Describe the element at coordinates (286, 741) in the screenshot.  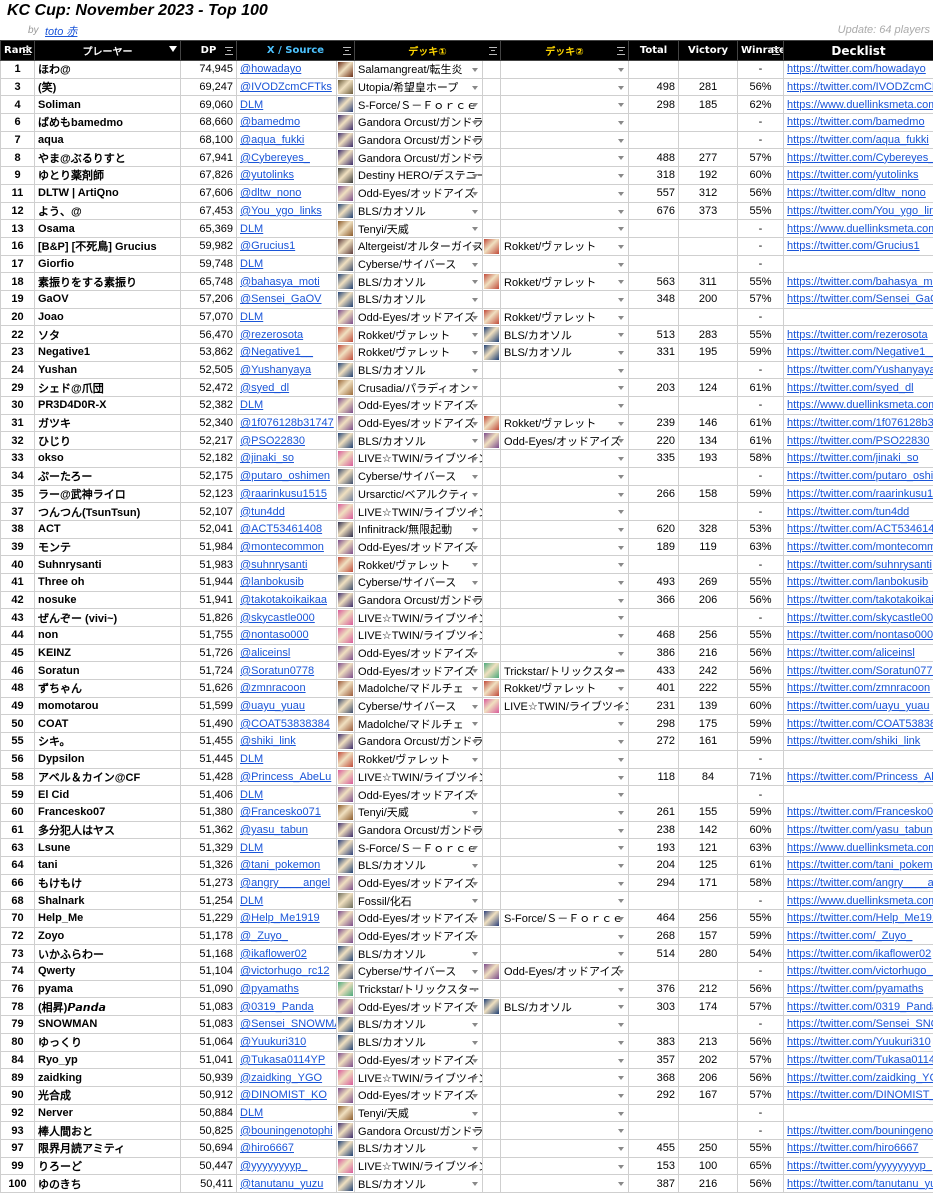
I see `source-link: @shiki_link` at that location.